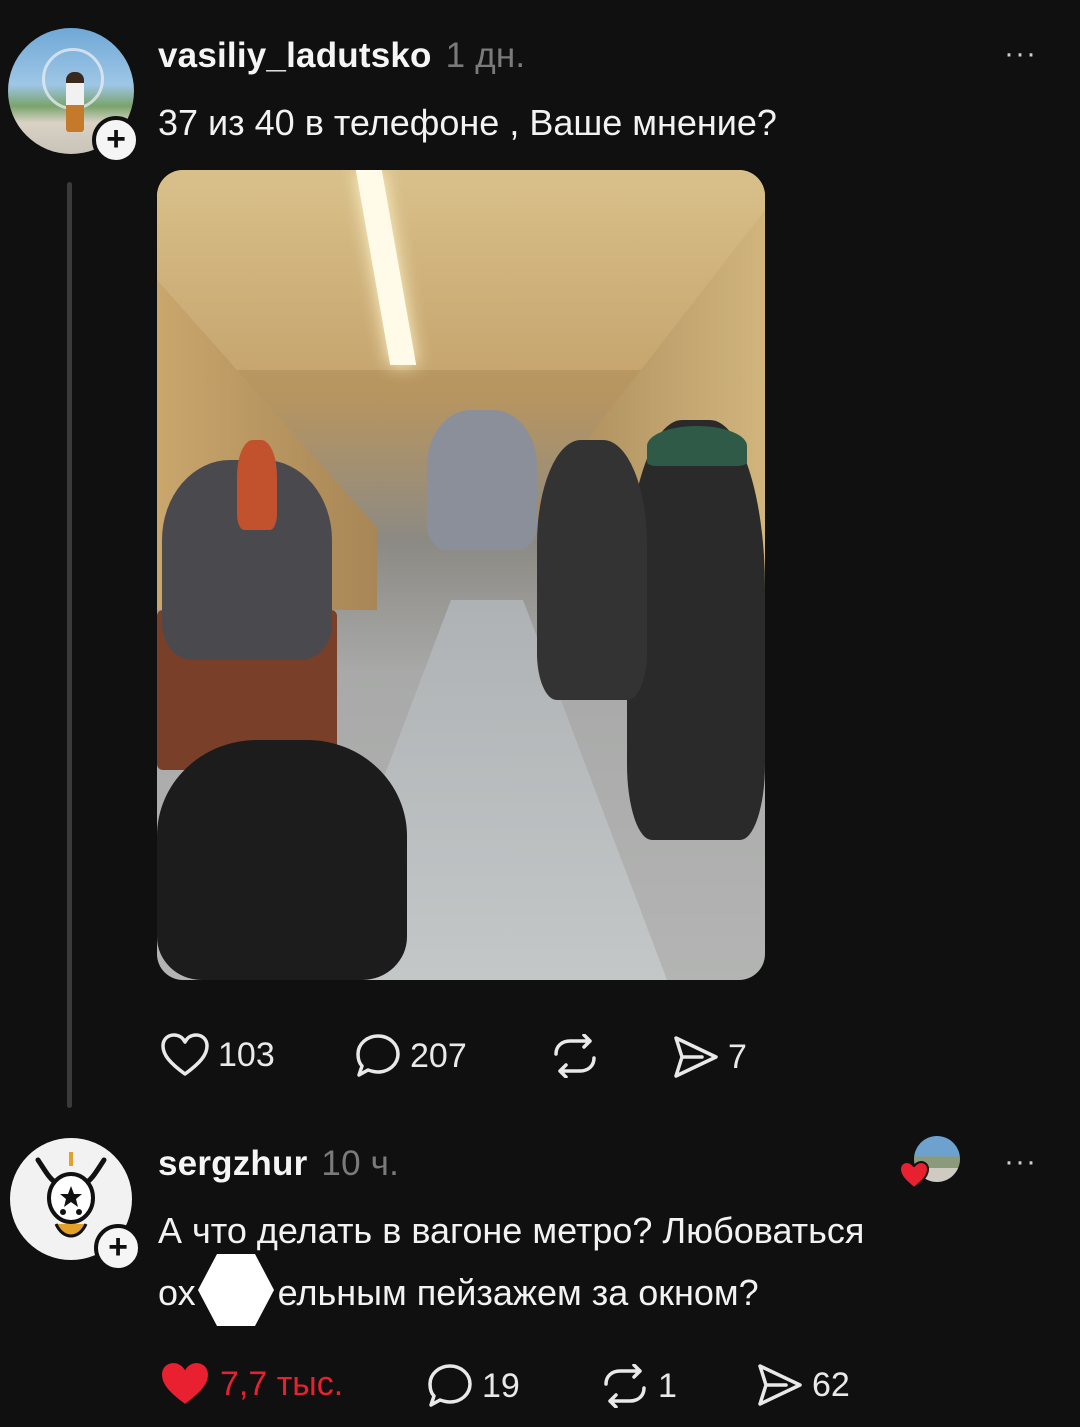  I want to click on reply-comment-button: 19, so click(473, 1386).